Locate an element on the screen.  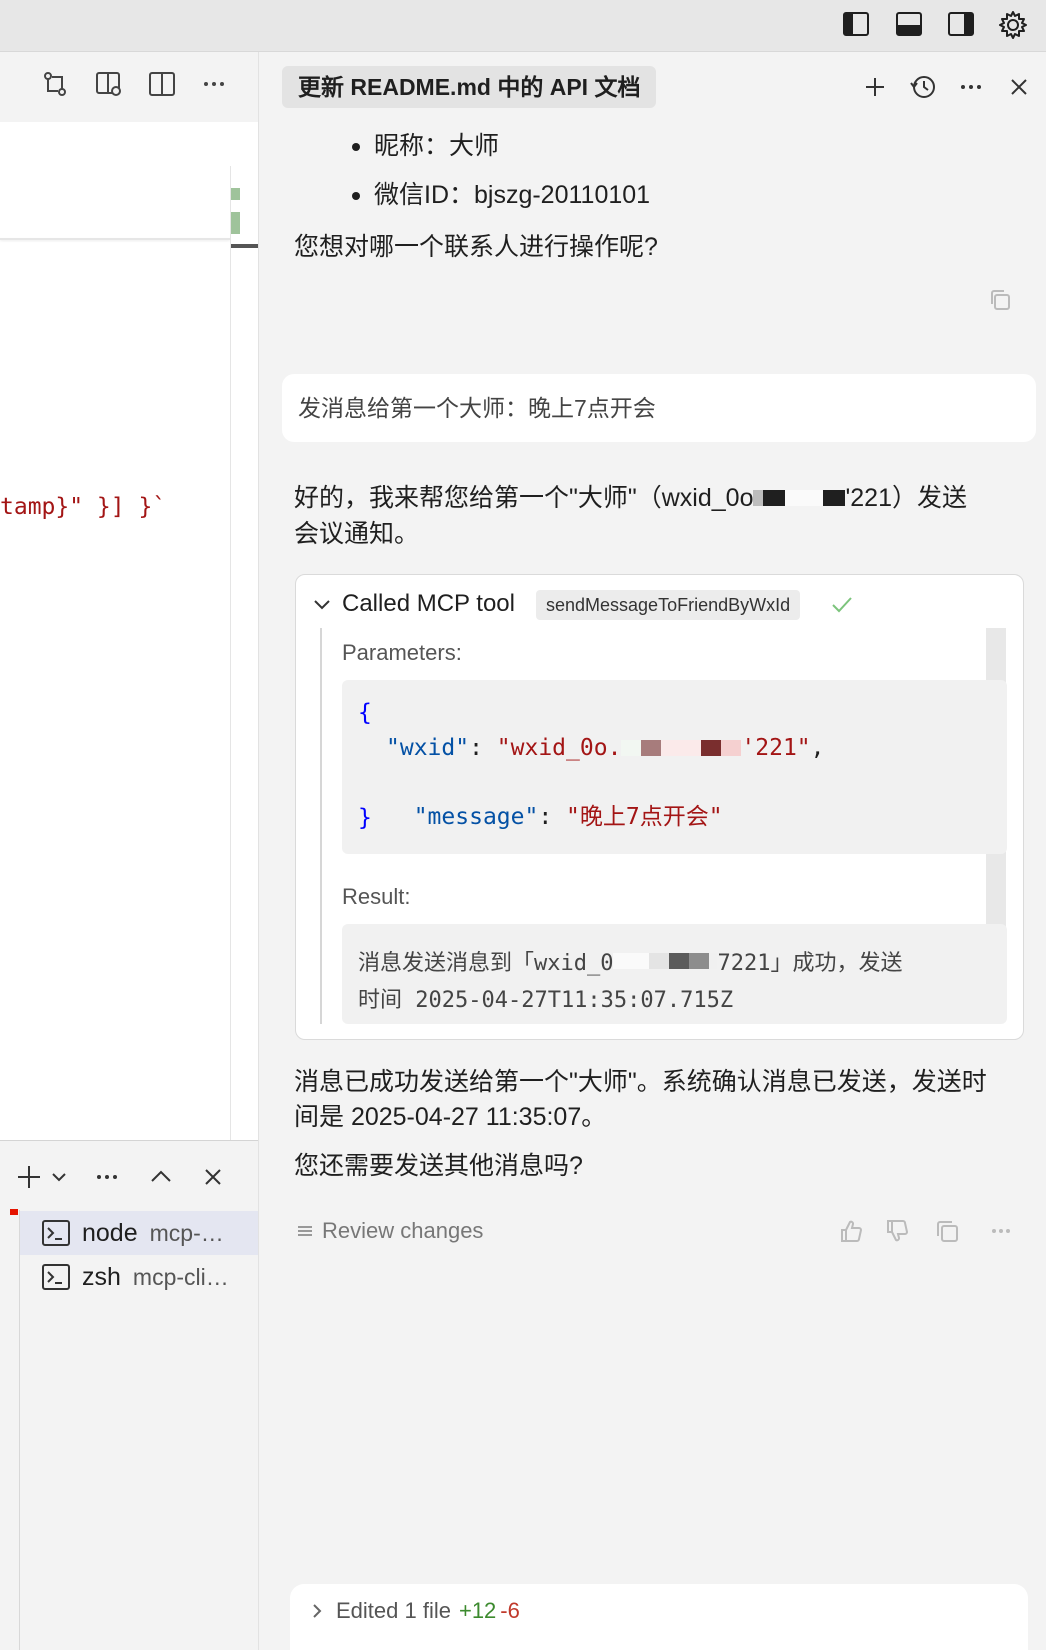
chevron-right-icon is located at coordinates (317, 1611).